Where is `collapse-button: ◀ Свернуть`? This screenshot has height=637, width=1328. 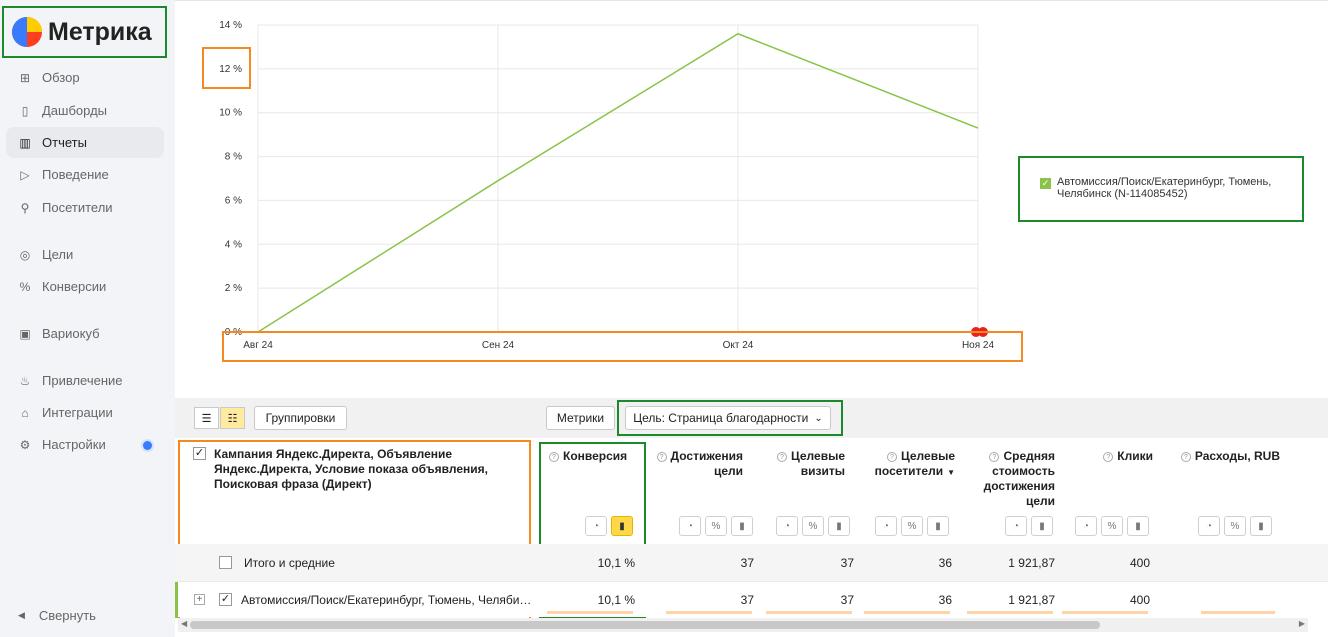 collapse-button: ◀ Свернуть is located at coordinates (57, 615).